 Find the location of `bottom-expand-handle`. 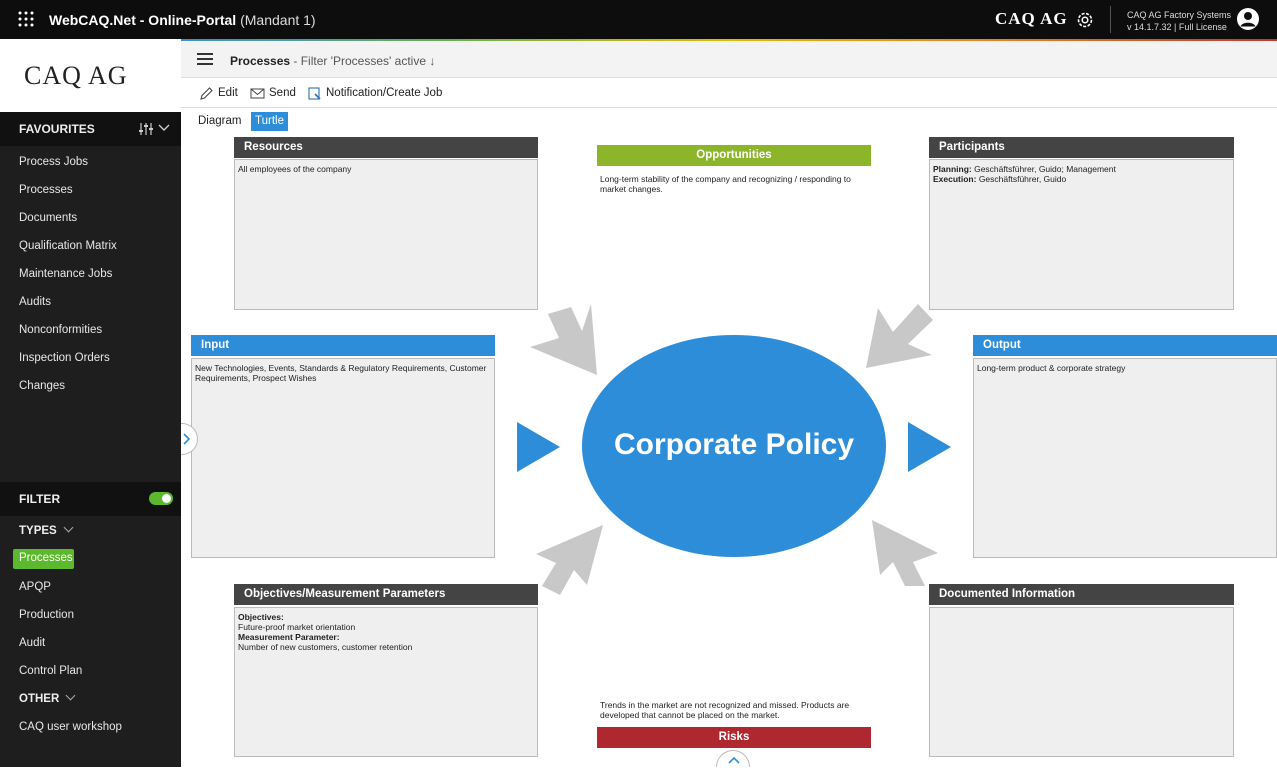

bottom-expand-handle is located at coordinates (733, 758).